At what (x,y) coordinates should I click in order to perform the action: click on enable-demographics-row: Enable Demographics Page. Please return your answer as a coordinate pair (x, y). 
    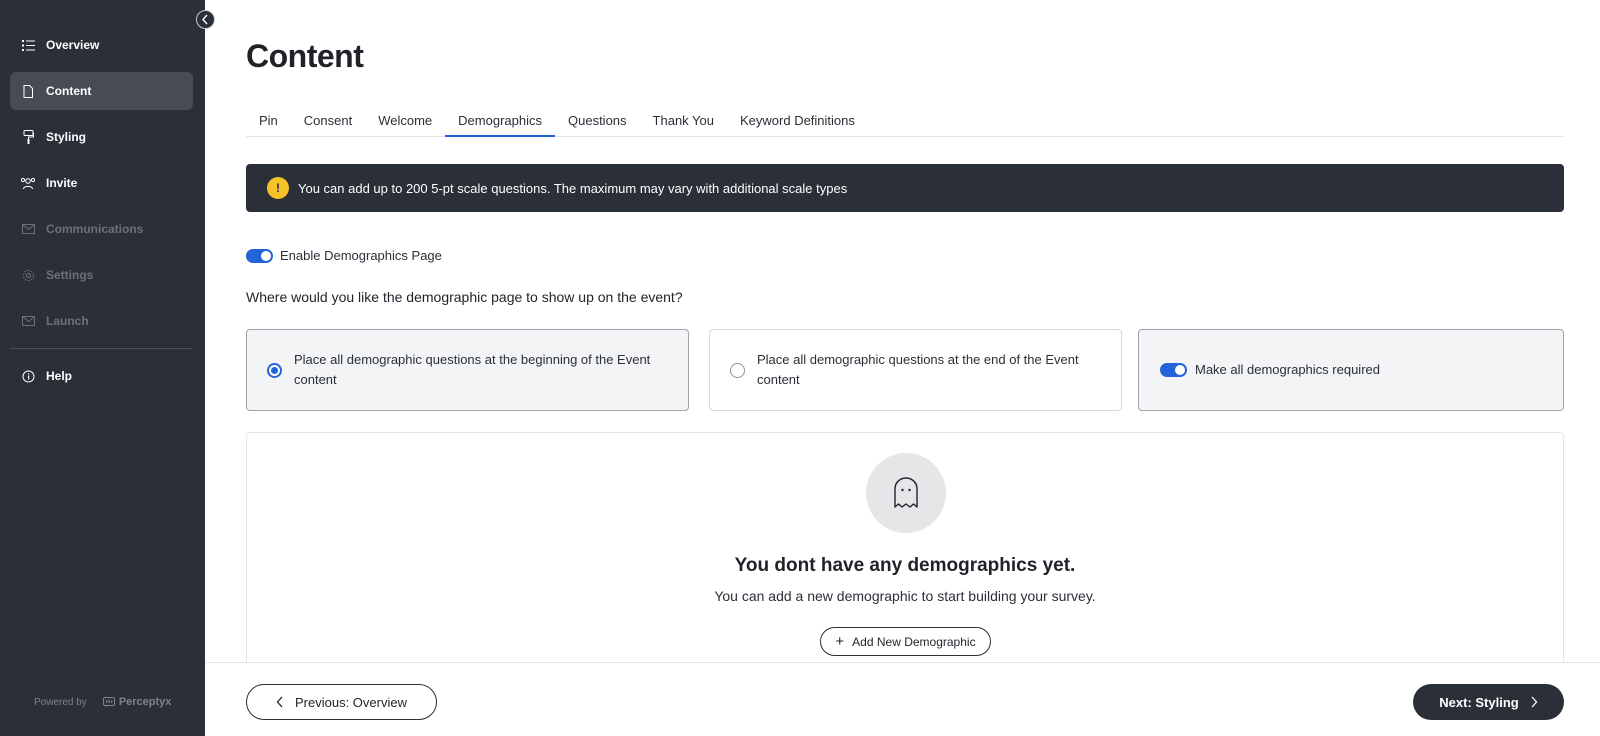
    Looking at the image, I should click on (344, 255).